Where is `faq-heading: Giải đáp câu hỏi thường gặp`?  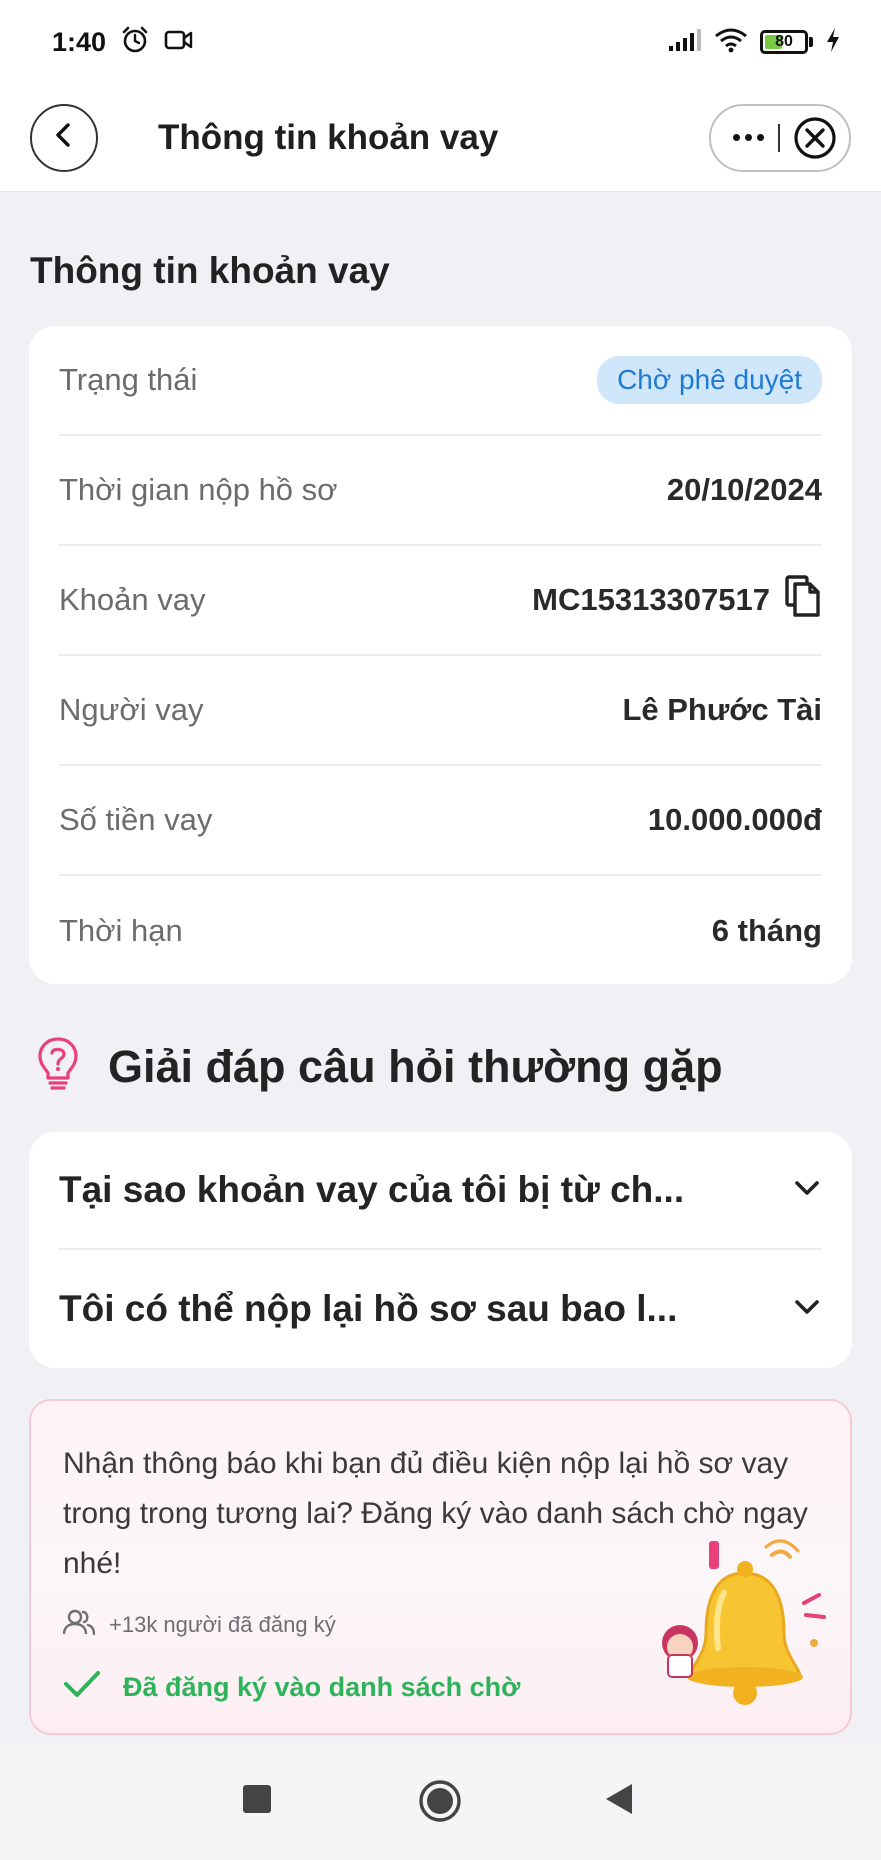 faq-heading: Giải đáp câu hỏi thường gặp is located at coordinates (379, 1066).